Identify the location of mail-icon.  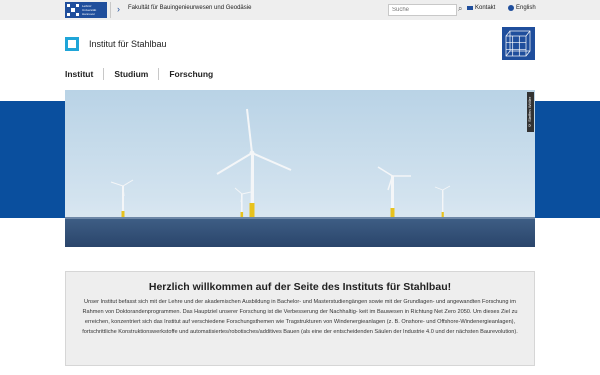
(470, 8).